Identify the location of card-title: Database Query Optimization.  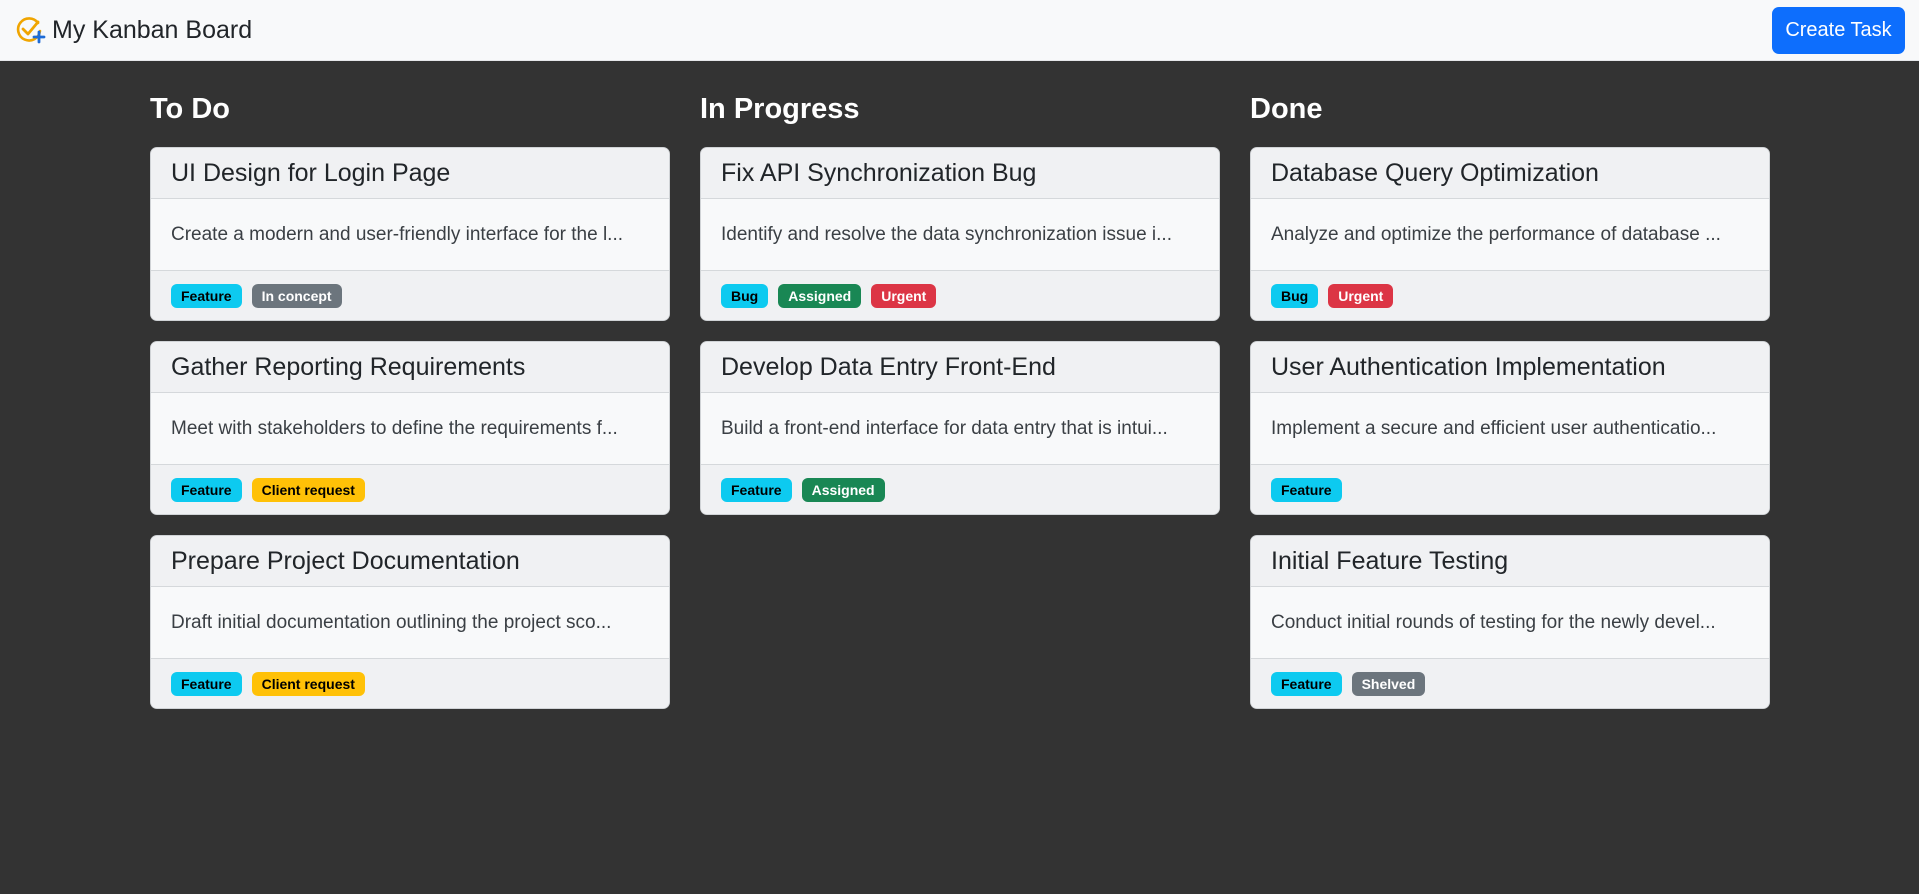
(1510, 173).